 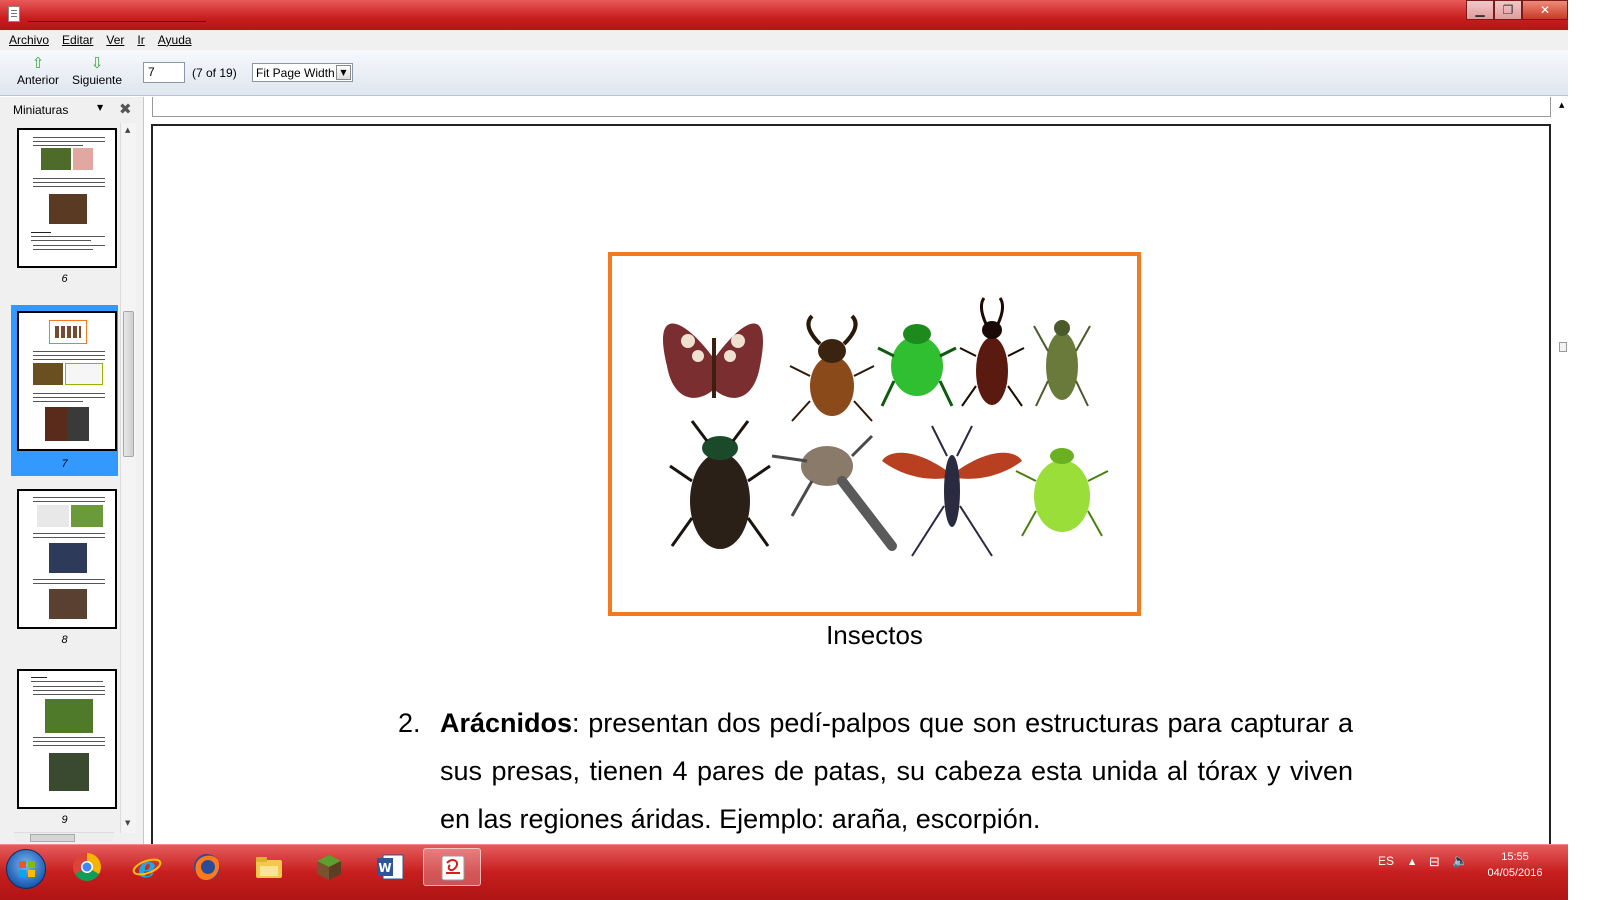 I want to click on long-horned-beetle-icon, so click(x=834, y=492).